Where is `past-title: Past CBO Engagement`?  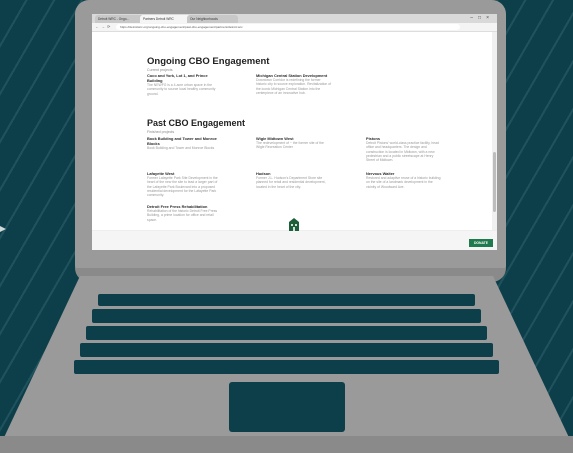
past-title: Past CBO Engagement is located at coordinates (196, 123).